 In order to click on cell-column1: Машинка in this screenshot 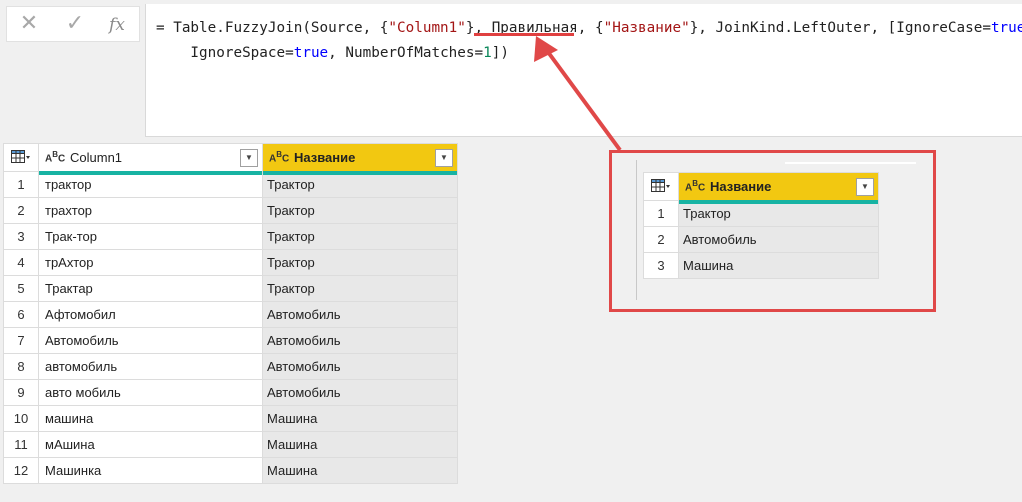, I will do `click(150, 470)`.